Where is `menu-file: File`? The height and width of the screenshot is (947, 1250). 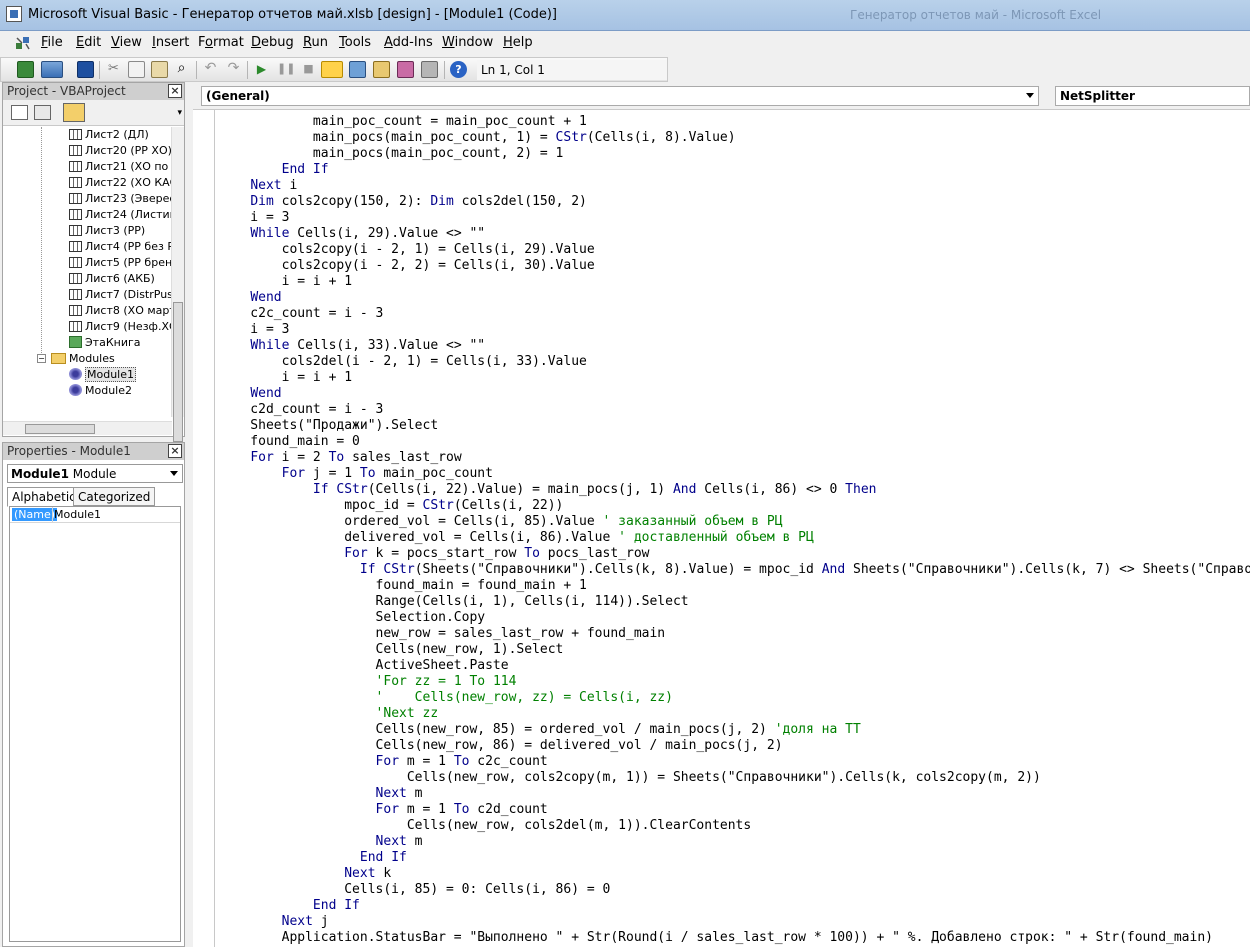
menu-file: File is located at coordinates (52, 42).